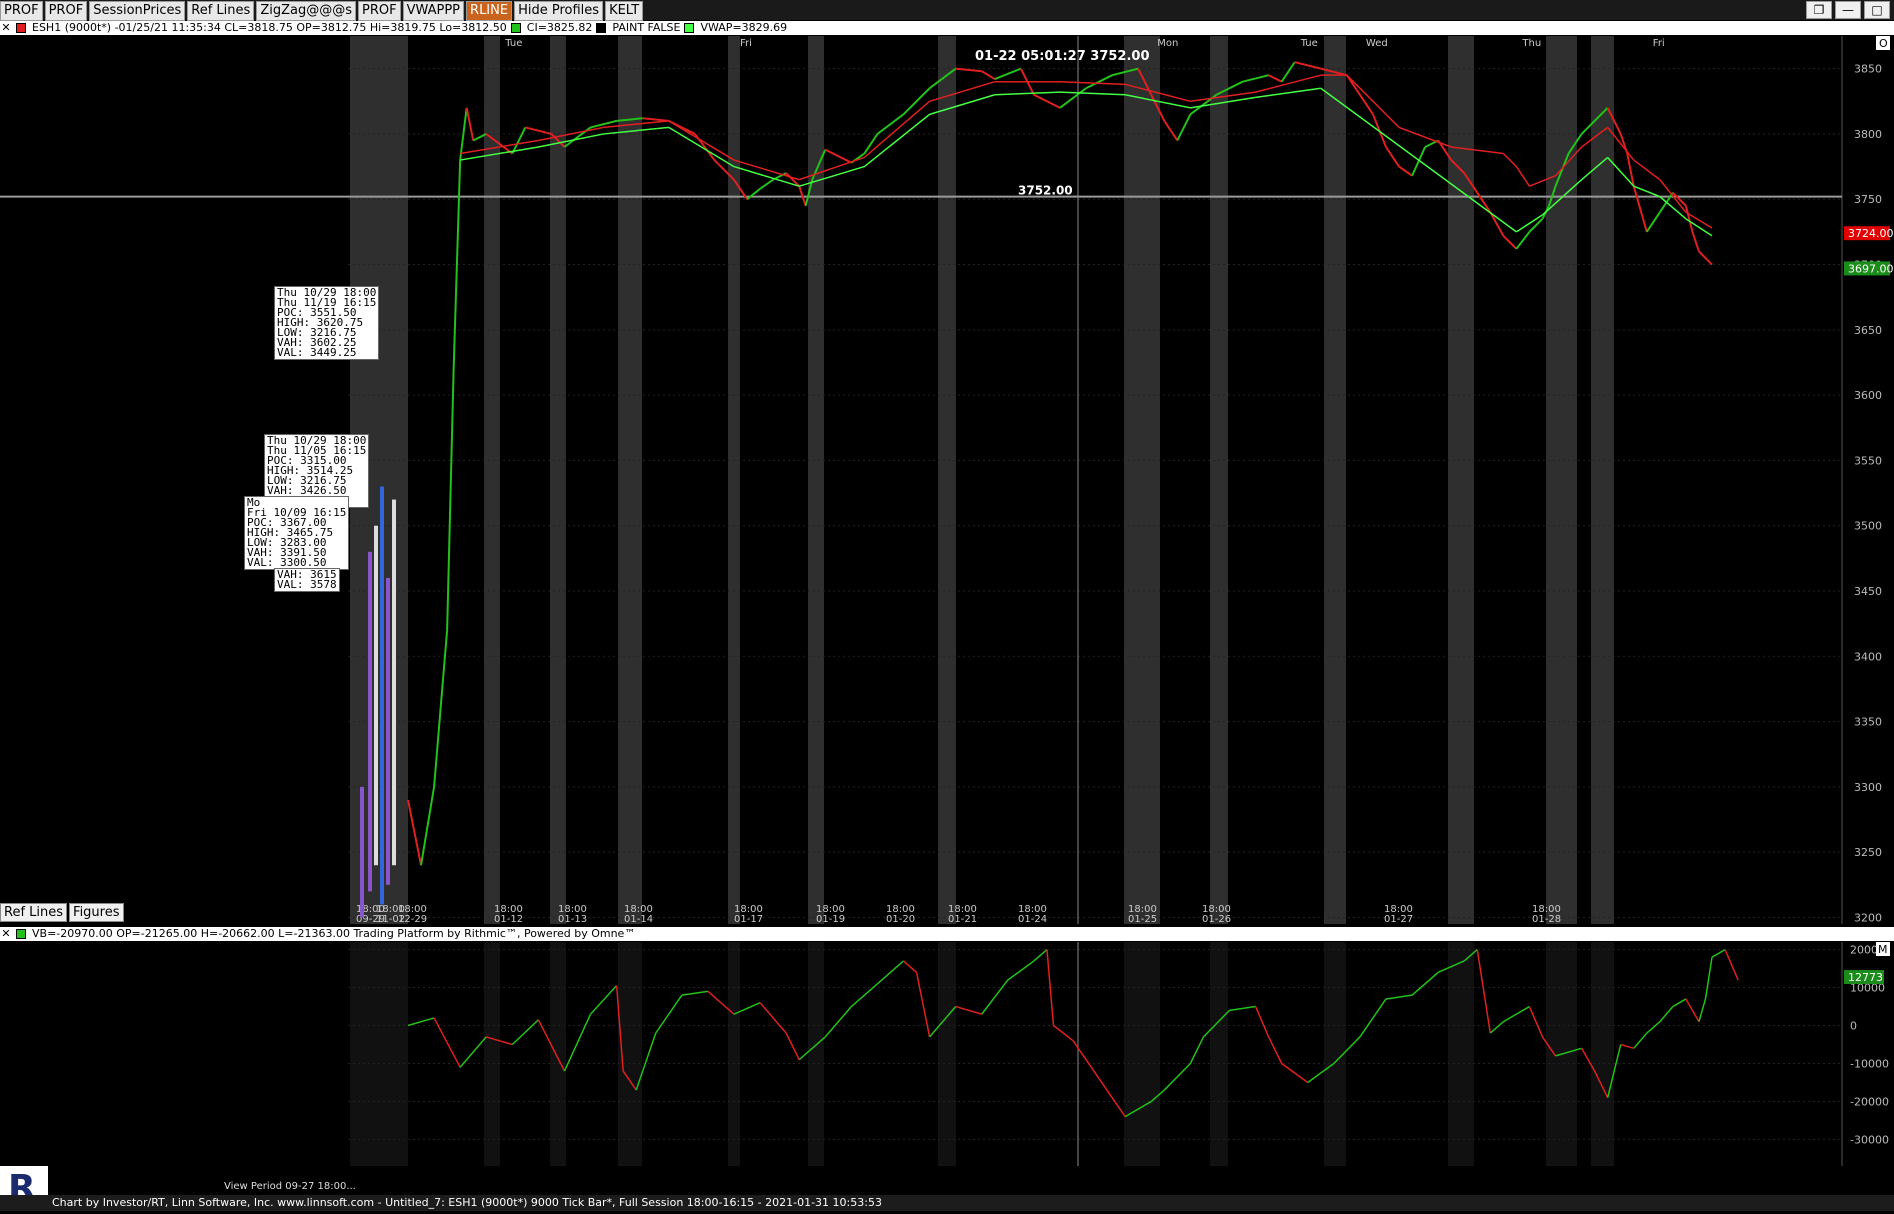 The width and height of the screenshot is (1894, 1214). What do you see at coordinates (1871, 268) in the screenshot?
I see `price-tag: 3697.00` at bounding box center [1871, 268].